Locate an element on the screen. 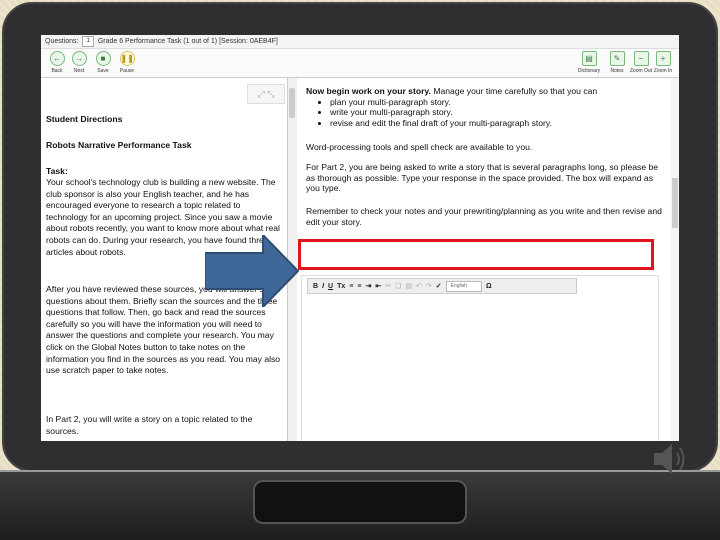 The image size is (720, 540). notes-icon: ✎ is located at coordinates (617, 58).